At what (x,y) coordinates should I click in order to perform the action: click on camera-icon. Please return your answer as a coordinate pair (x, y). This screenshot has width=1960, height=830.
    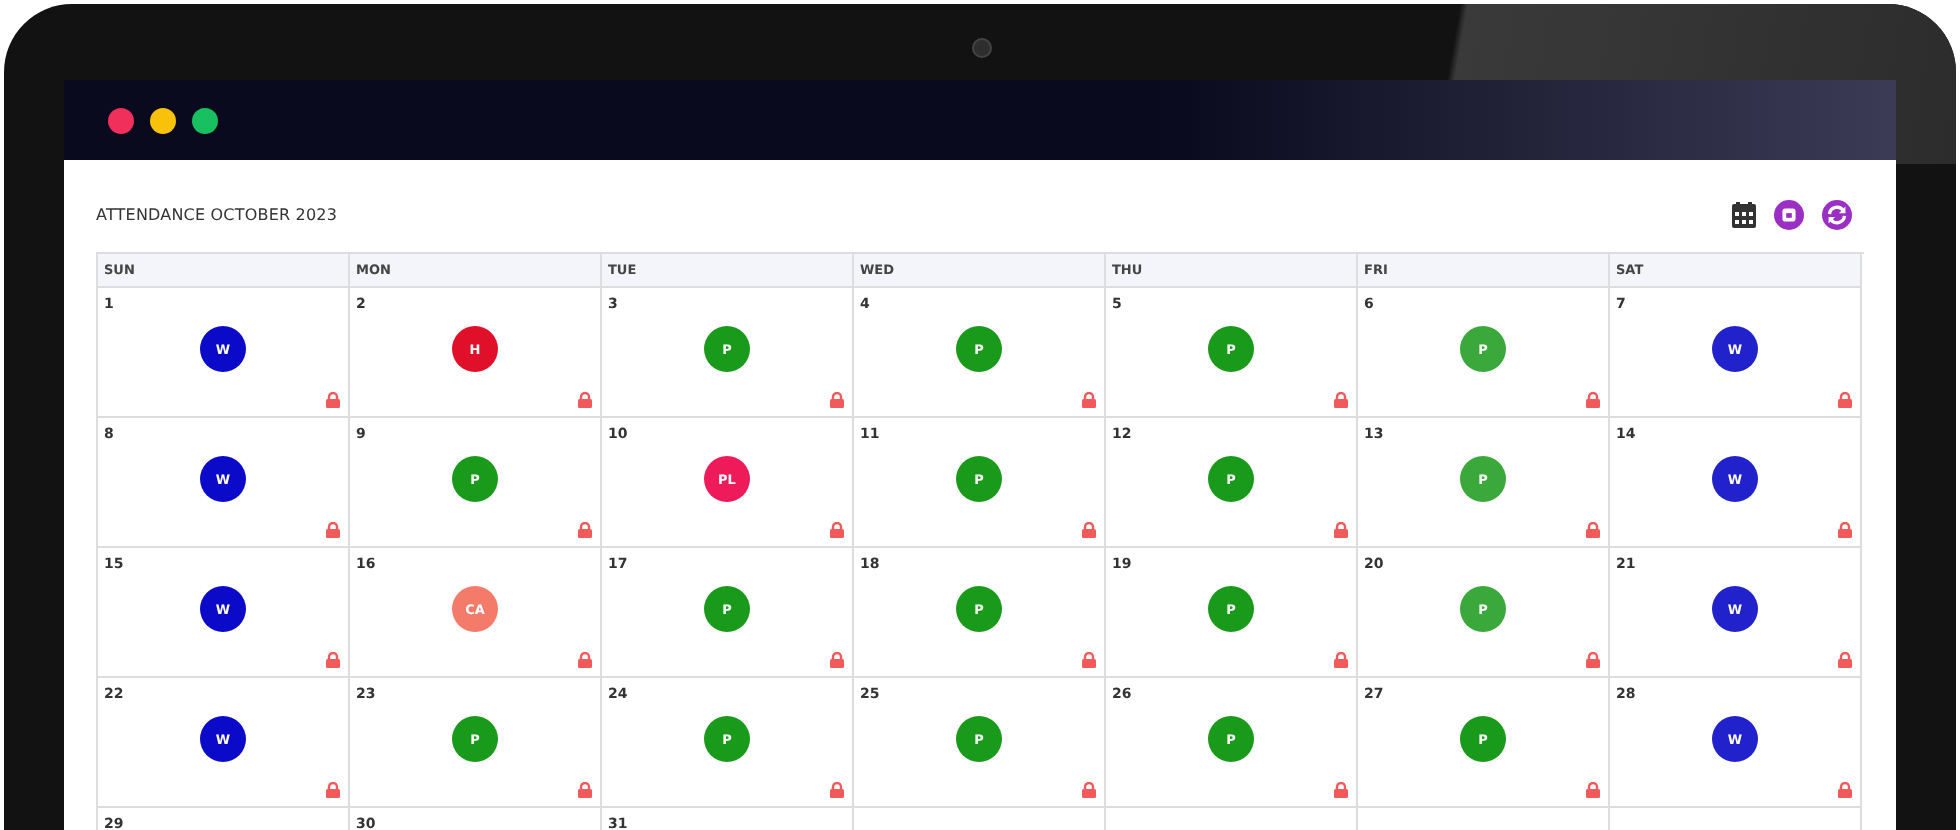
    Looking at the image, I should click on (982, 48).